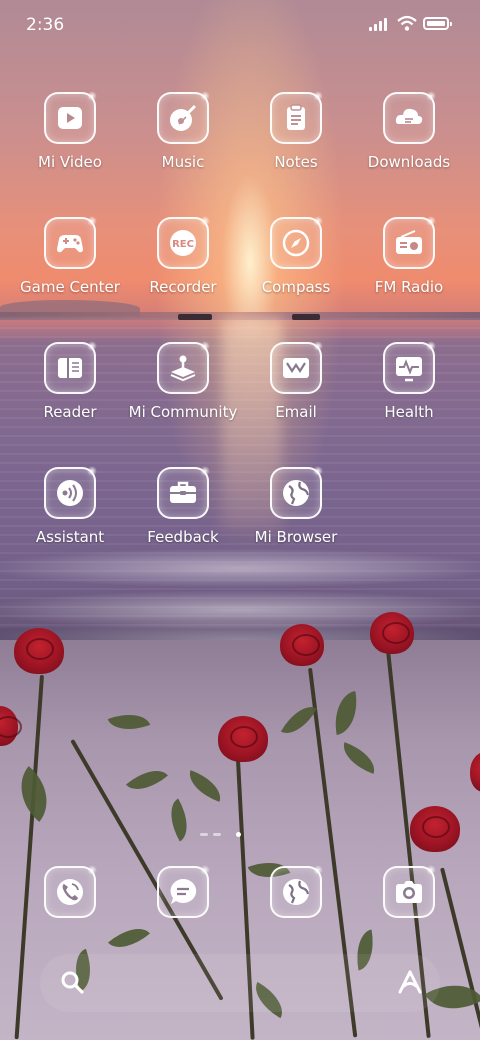 This screenshot has width=480, height=1040. I want to click on wifi-icon, so click(407, 23).